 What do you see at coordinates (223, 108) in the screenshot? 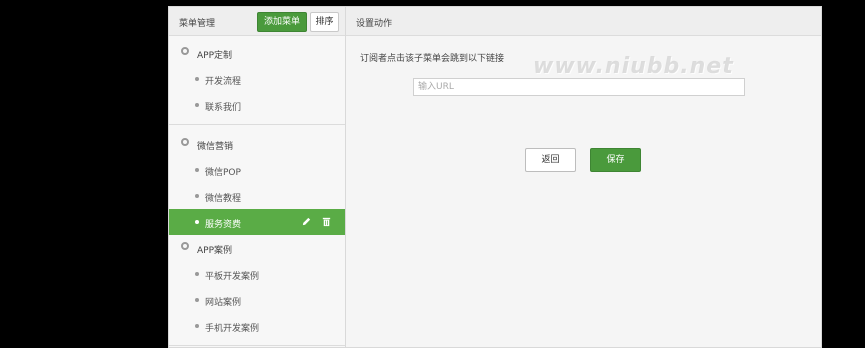
I see `menu-item-label: 联系我们` at bounding box center [223, 108].